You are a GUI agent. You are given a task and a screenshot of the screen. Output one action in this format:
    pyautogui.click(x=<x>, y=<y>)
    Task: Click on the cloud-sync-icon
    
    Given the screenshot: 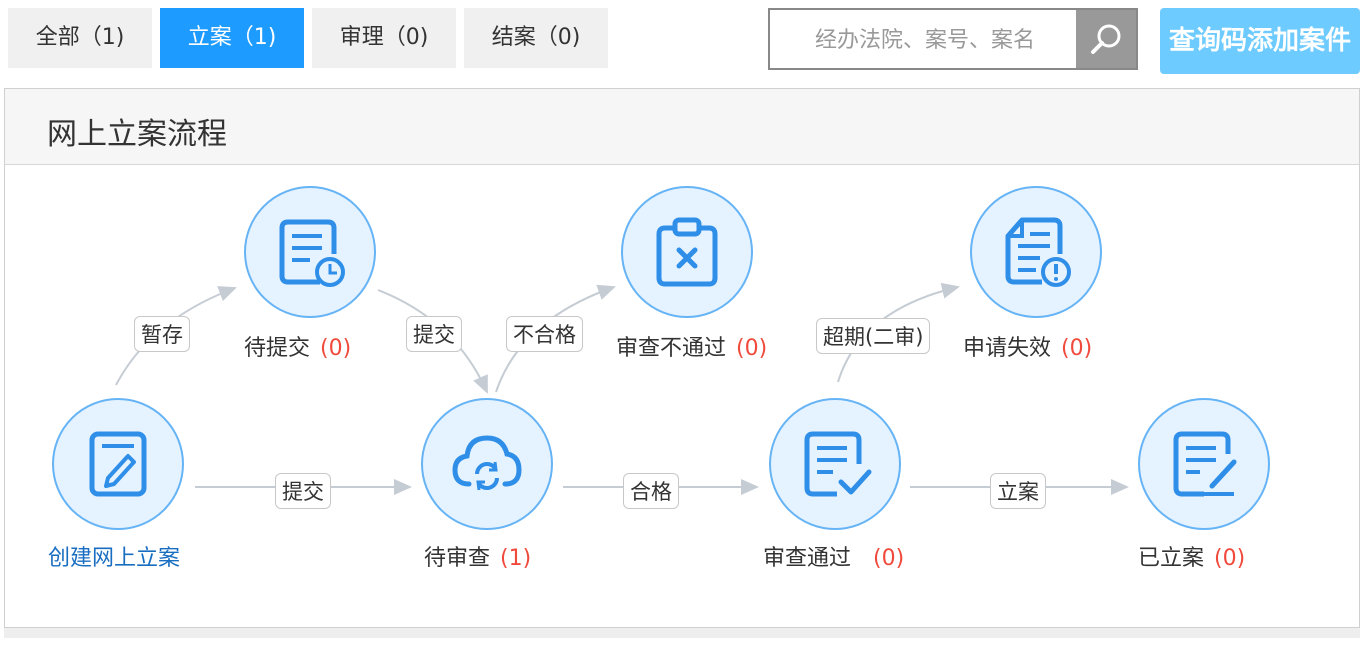 What is the action you would take?
    pyautogui.click(x=487, y=463)
    